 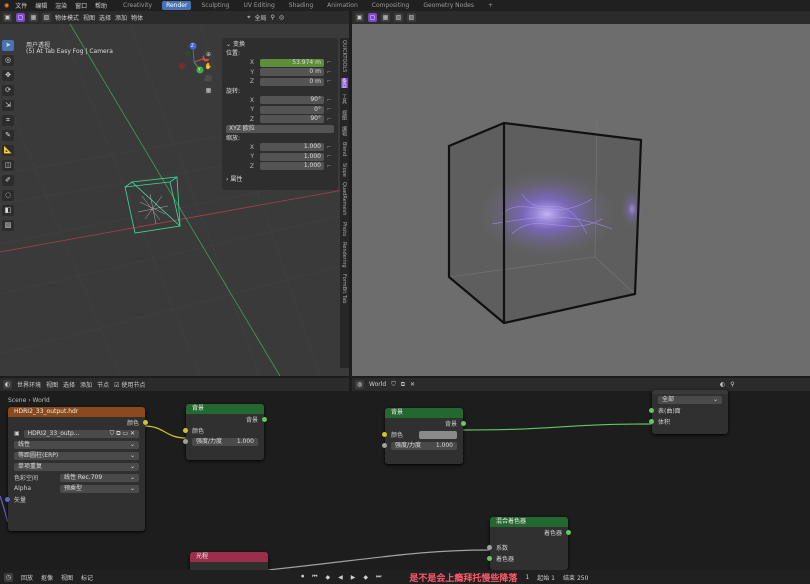 I want to click on tab-render: Render, so click(x=177, y=5).